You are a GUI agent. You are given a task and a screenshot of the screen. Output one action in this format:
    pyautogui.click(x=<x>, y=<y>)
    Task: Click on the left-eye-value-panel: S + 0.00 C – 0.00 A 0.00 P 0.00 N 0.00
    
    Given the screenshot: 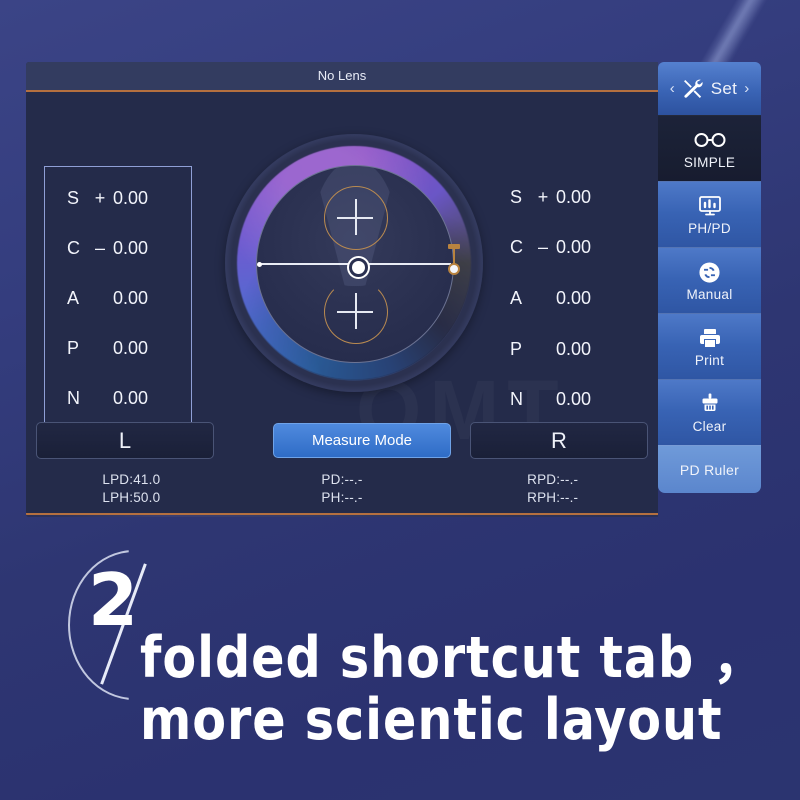 What is the action you would take?
    pyautogui.click(x=118, y=298)
    